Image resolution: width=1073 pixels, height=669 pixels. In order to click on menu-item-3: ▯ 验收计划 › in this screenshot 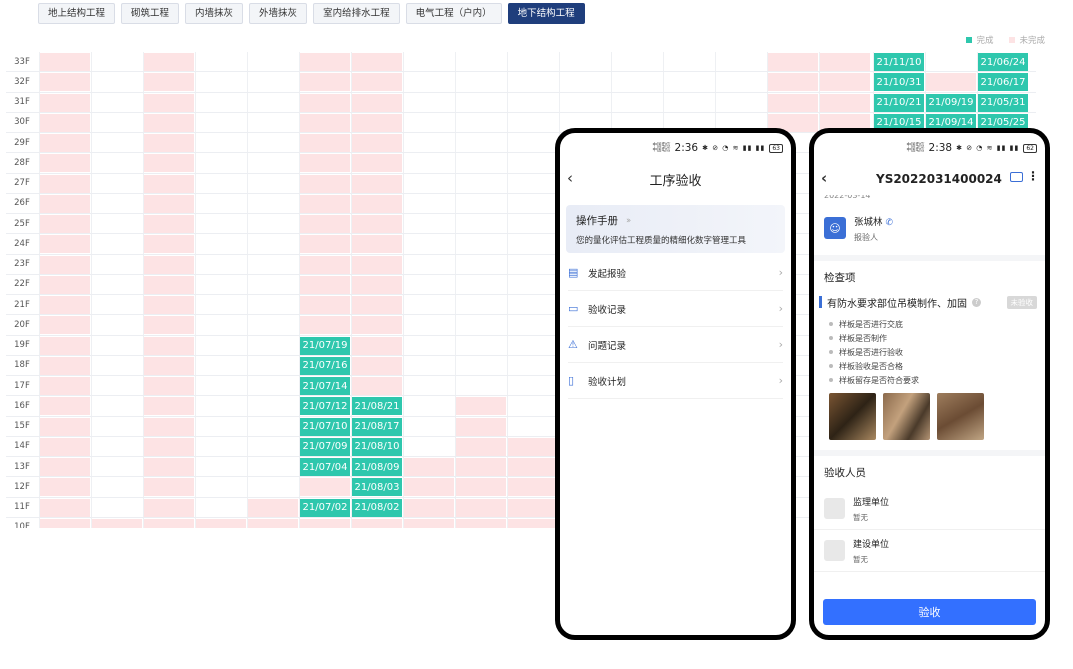, I will do `click(675, 381)`.